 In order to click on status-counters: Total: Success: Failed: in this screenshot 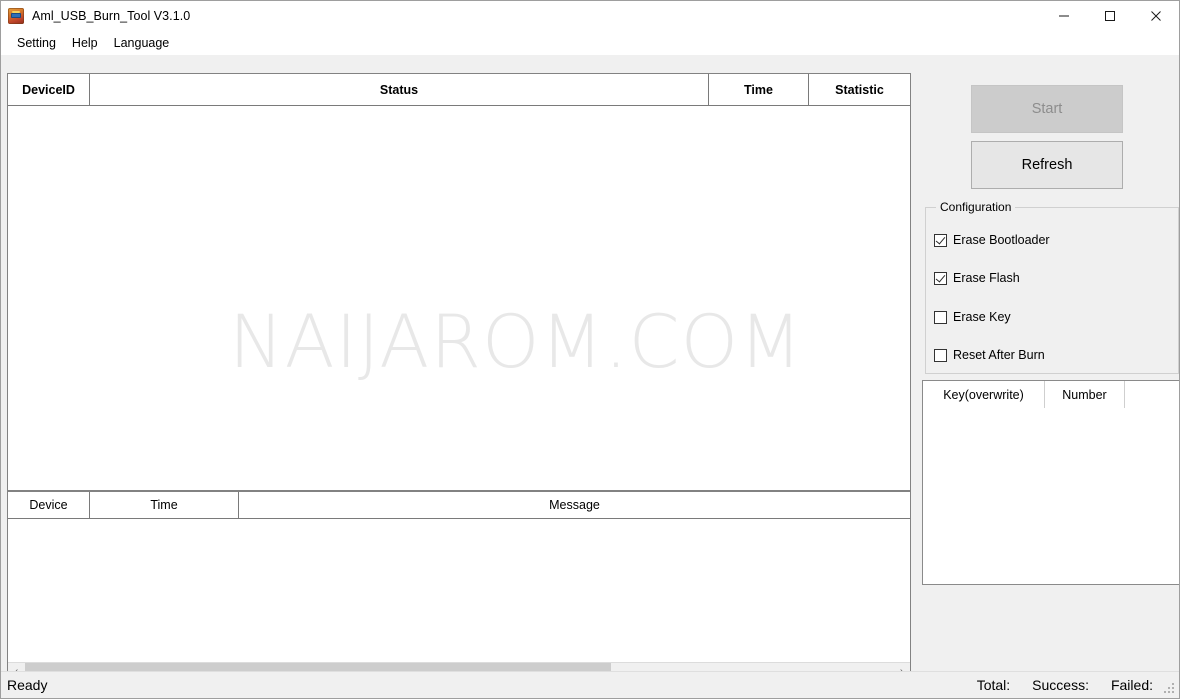, I will do `click(1065, 685)`.